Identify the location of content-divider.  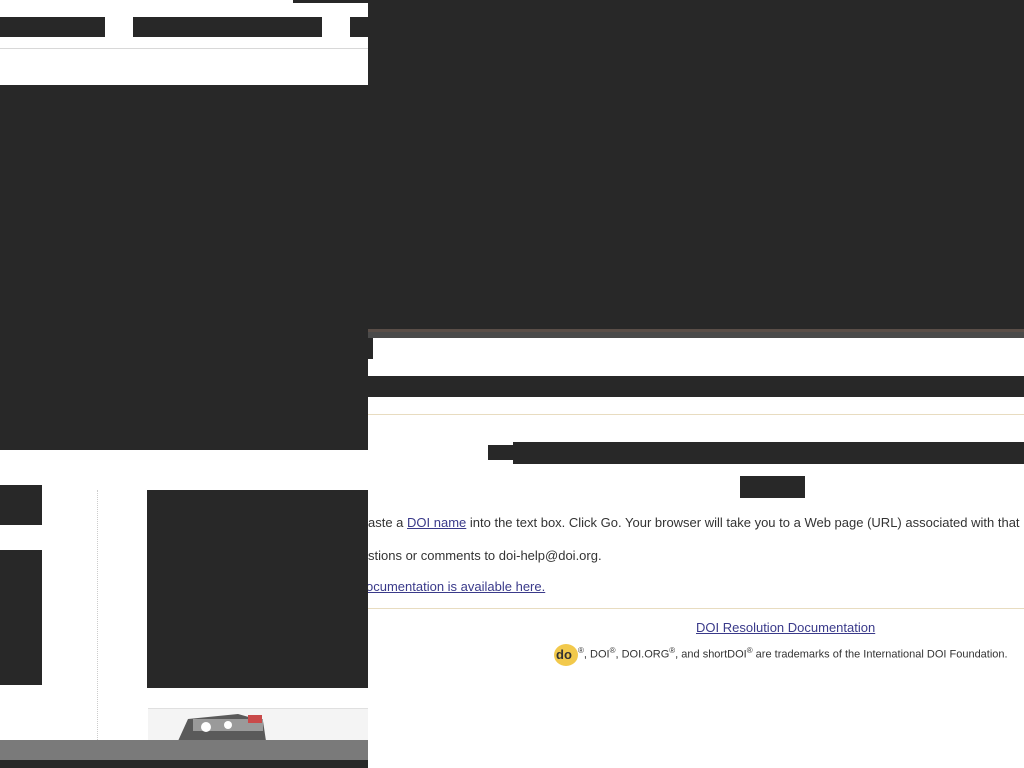
(97, 615).